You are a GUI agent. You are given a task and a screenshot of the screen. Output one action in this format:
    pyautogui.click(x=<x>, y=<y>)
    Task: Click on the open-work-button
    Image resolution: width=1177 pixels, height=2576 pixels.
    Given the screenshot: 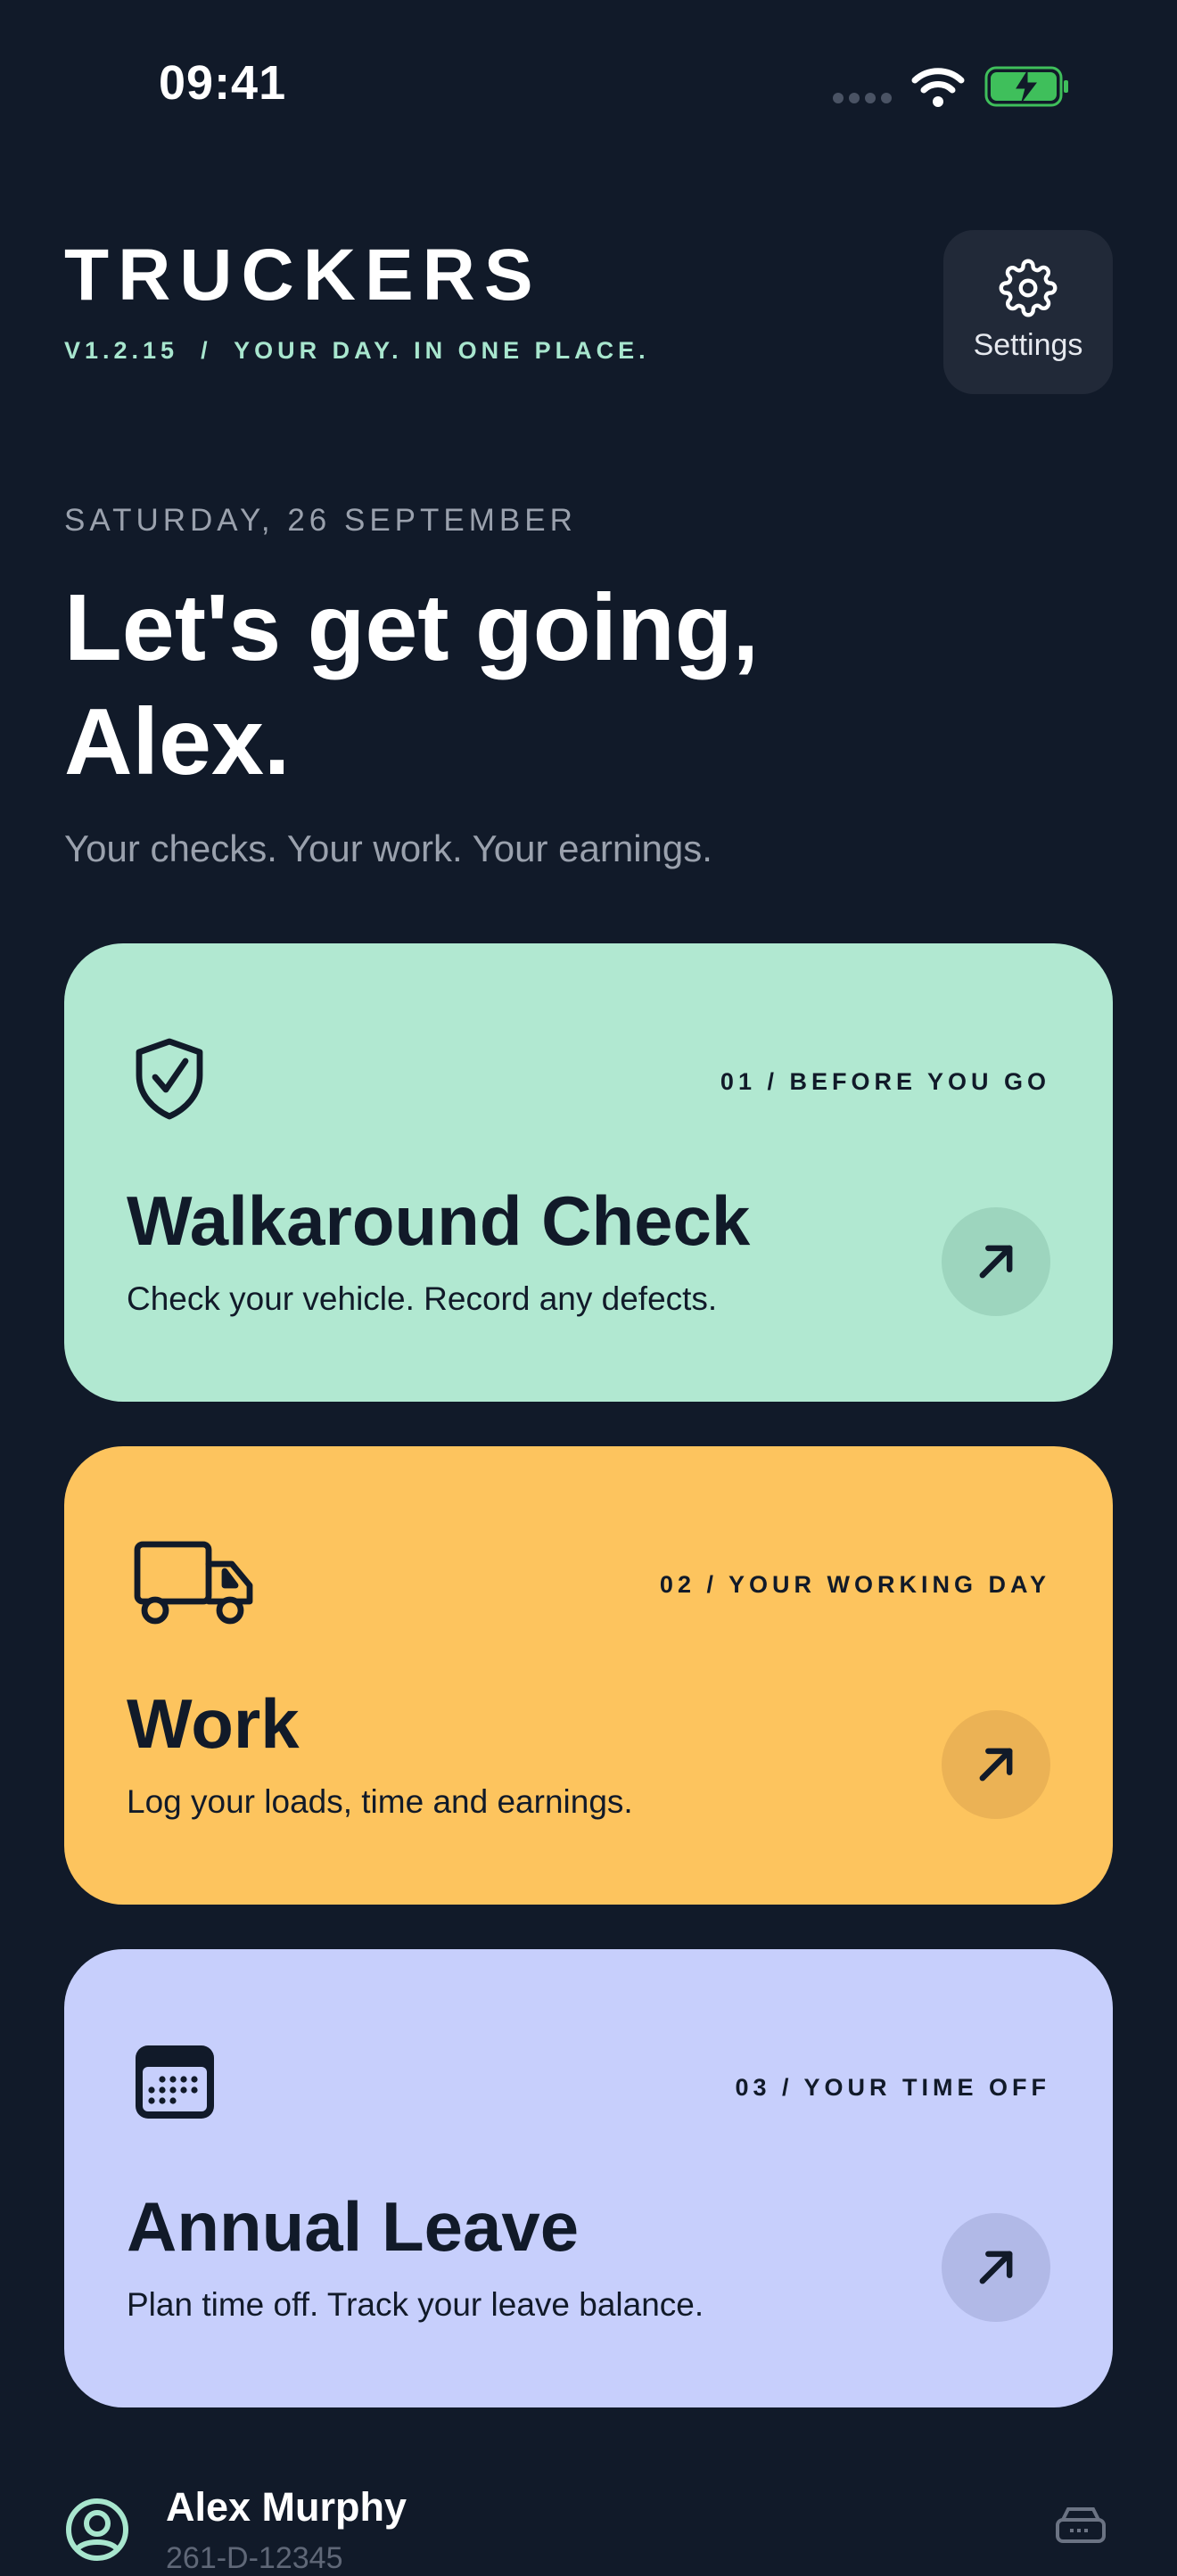 What is the action you would take?
    pyautogui.click(x=996, y=1764)
    